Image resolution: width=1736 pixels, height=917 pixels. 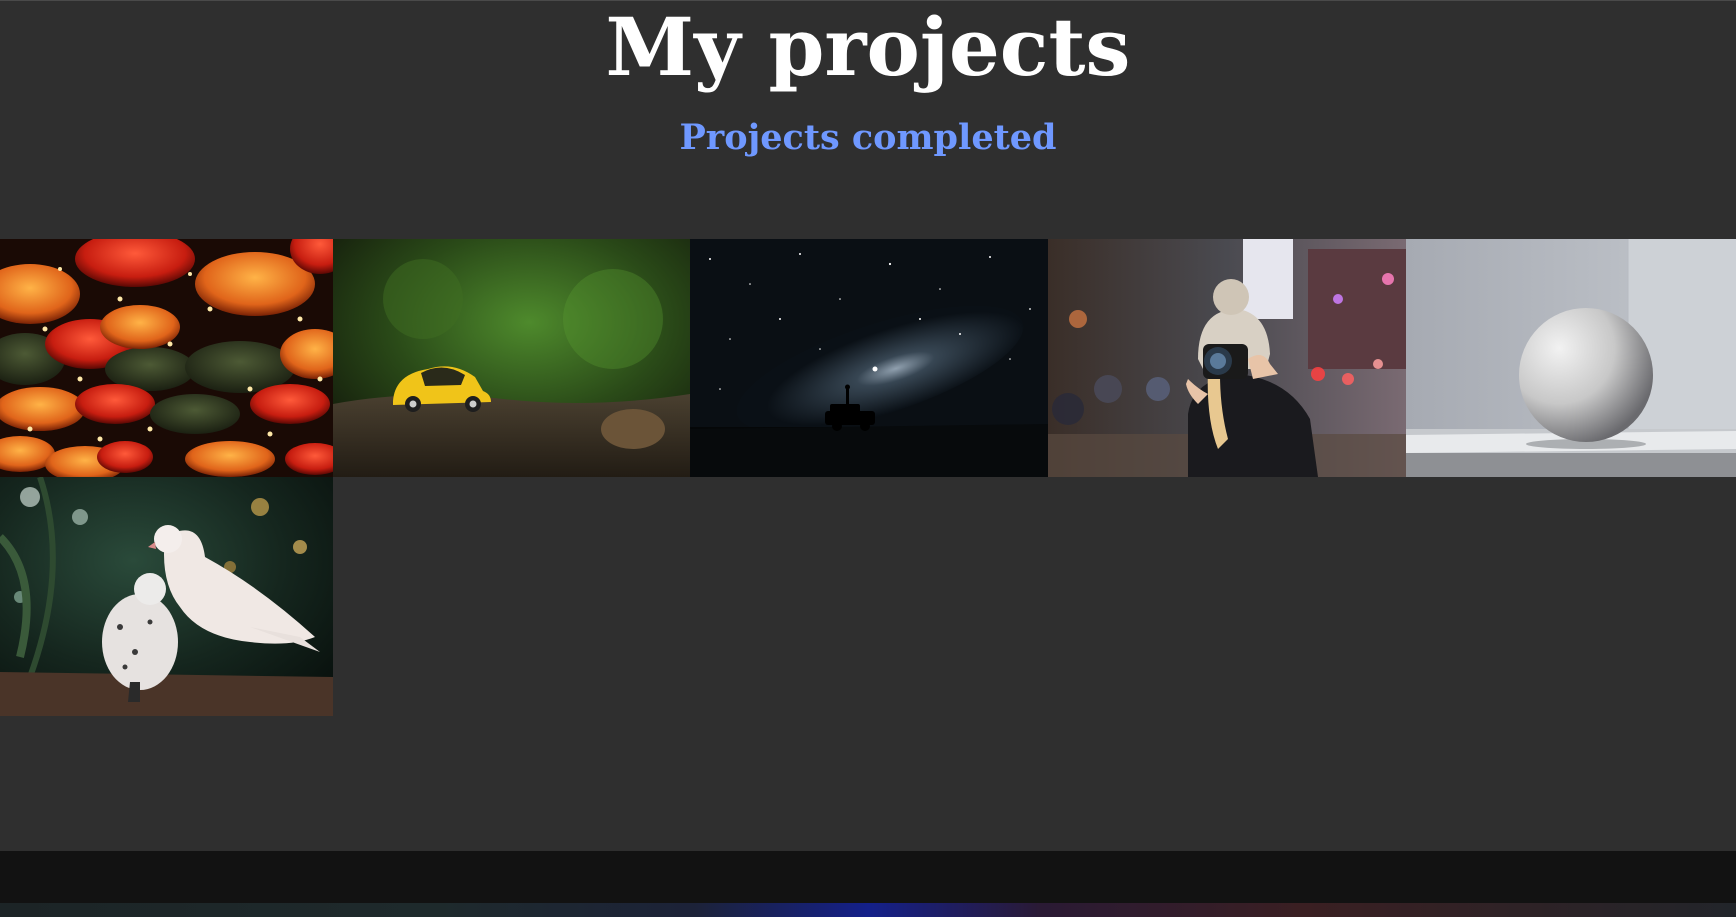 I want to click on gallery-item-night-sky, so click(x=869, y=358).